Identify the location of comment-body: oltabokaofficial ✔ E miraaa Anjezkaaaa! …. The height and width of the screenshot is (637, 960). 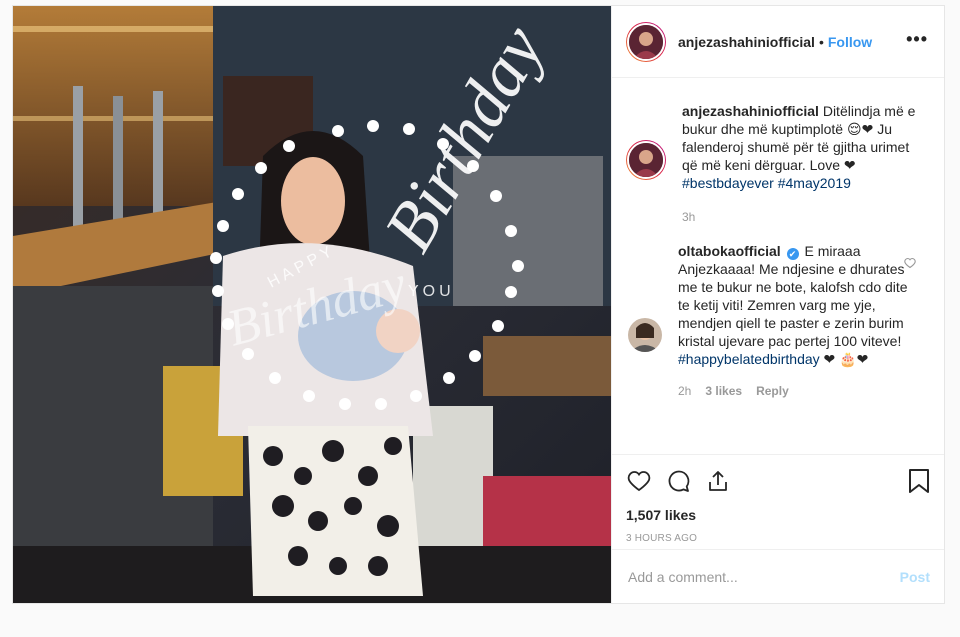
(793, 321).